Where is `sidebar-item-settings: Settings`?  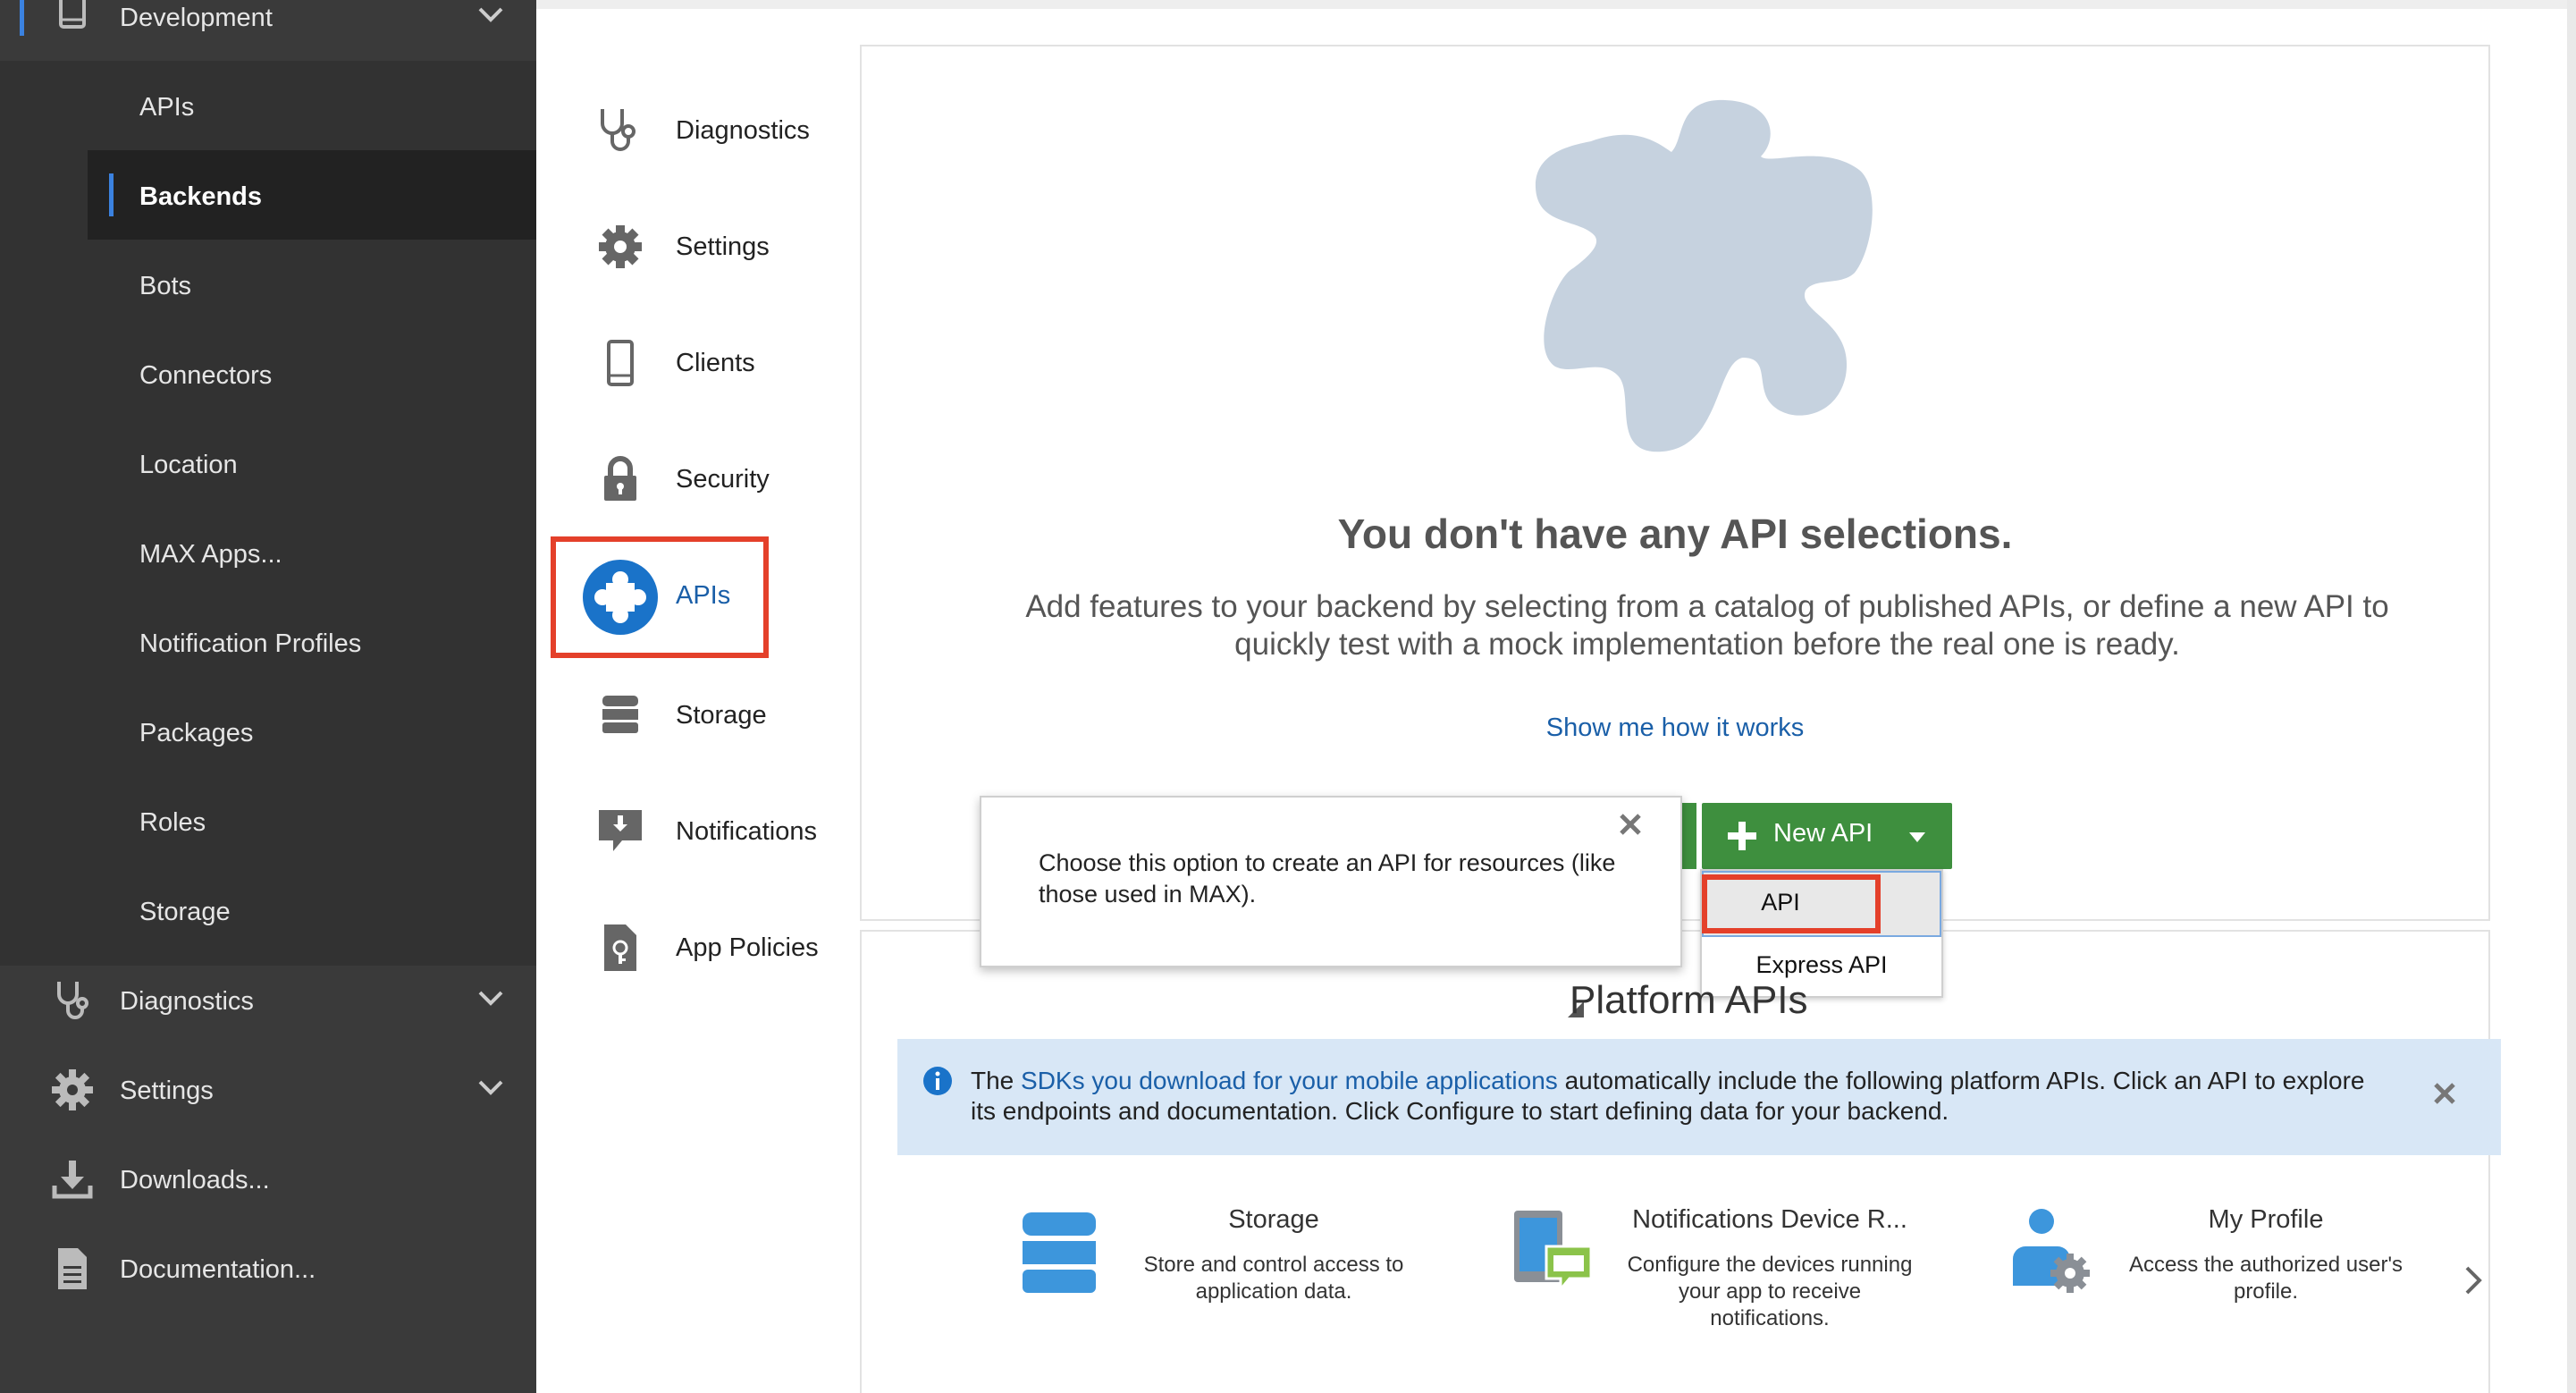 sidebar-item-settings: Settings is located at coordinates (167, 1091).